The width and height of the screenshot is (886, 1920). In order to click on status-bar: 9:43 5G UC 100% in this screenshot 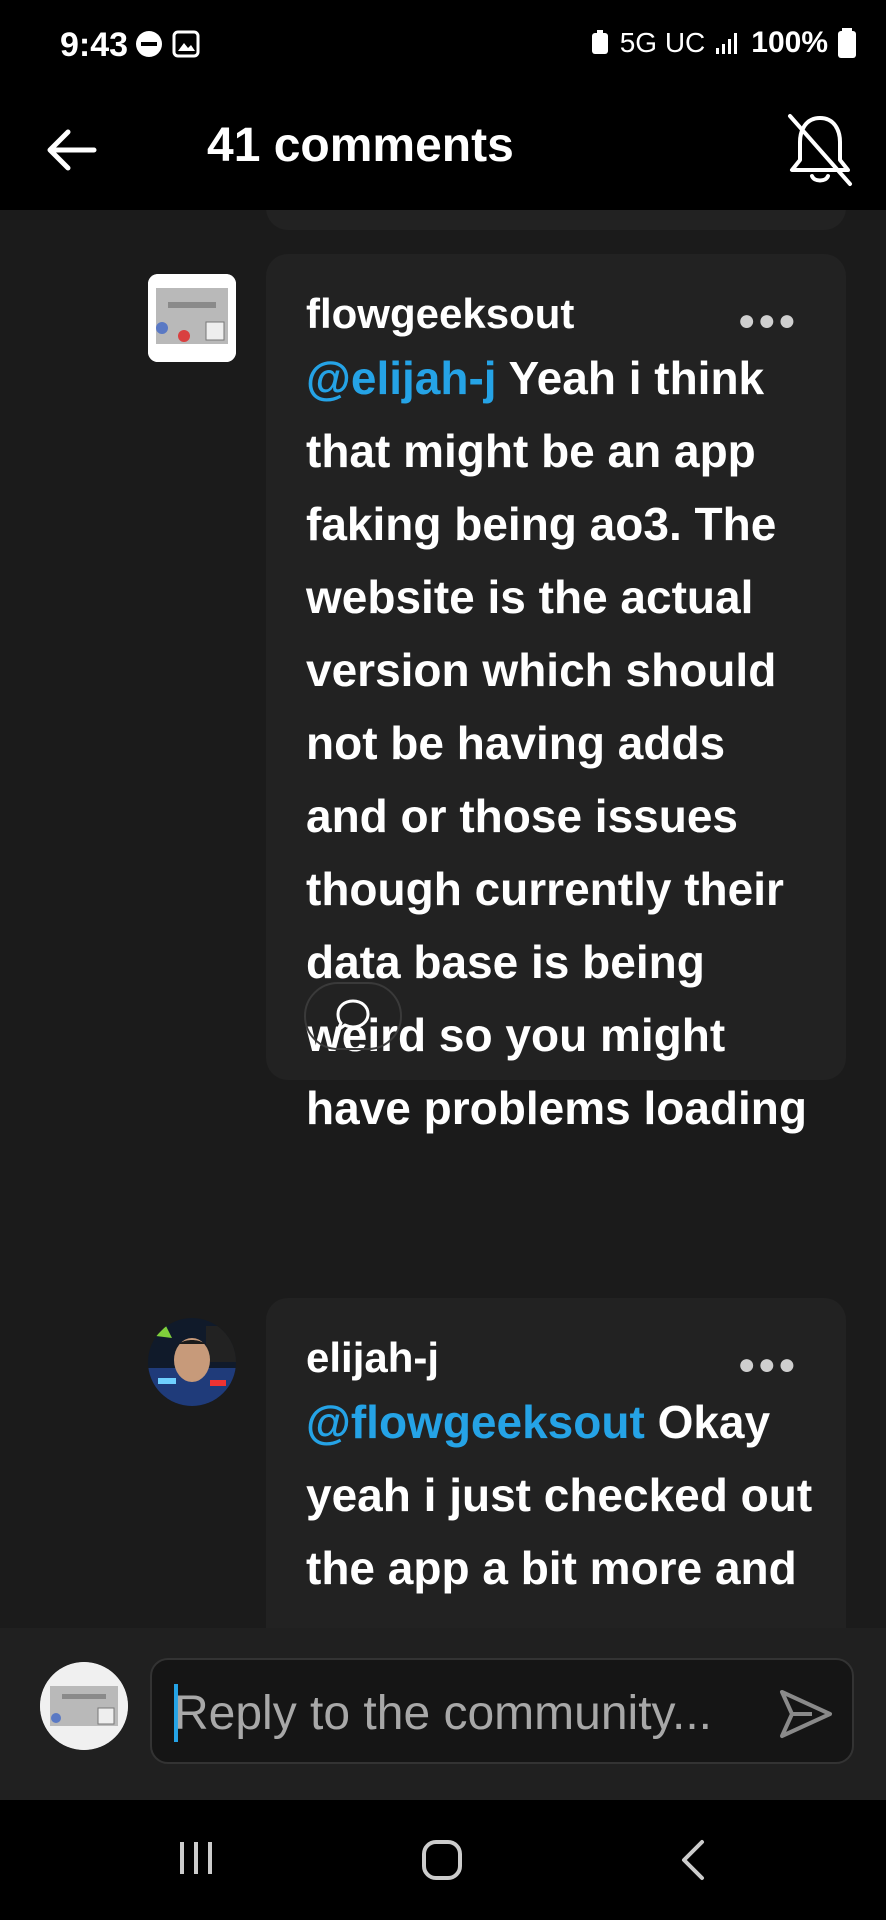, I will do `click(443, 46)`.